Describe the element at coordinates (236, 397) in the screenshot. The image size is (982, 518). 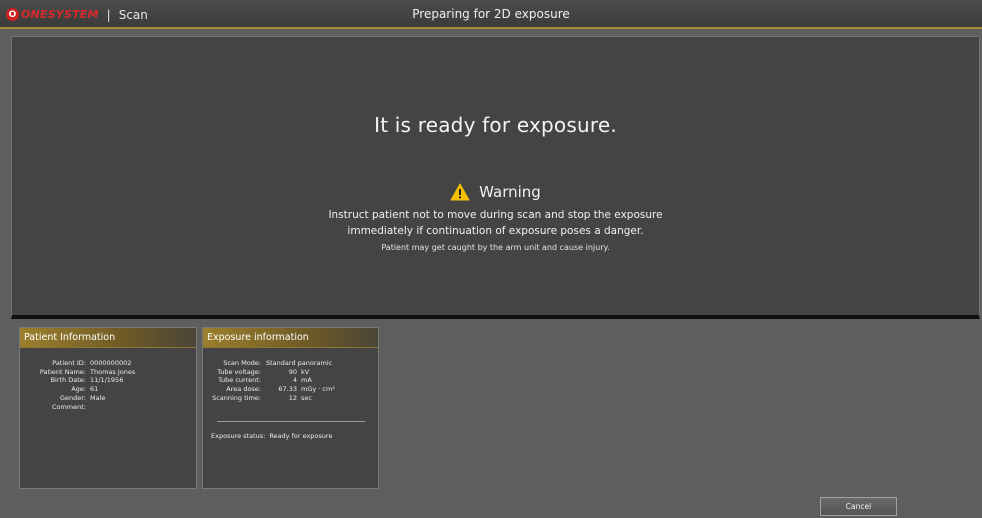
I see `scanning-time-label: Scanning time:` at that location.